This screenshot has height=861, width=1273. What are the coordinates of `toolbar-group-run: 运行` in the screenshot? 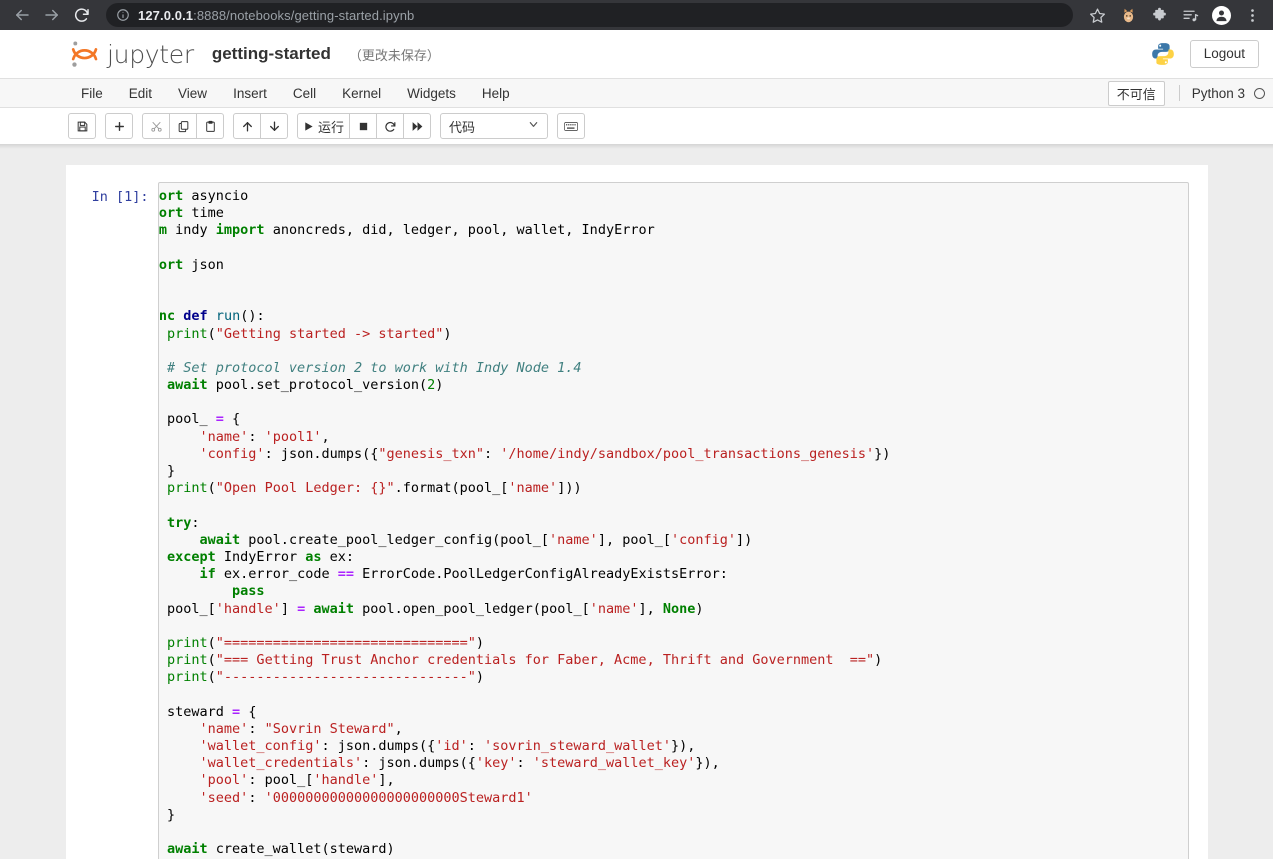 It's located at (364, 126).